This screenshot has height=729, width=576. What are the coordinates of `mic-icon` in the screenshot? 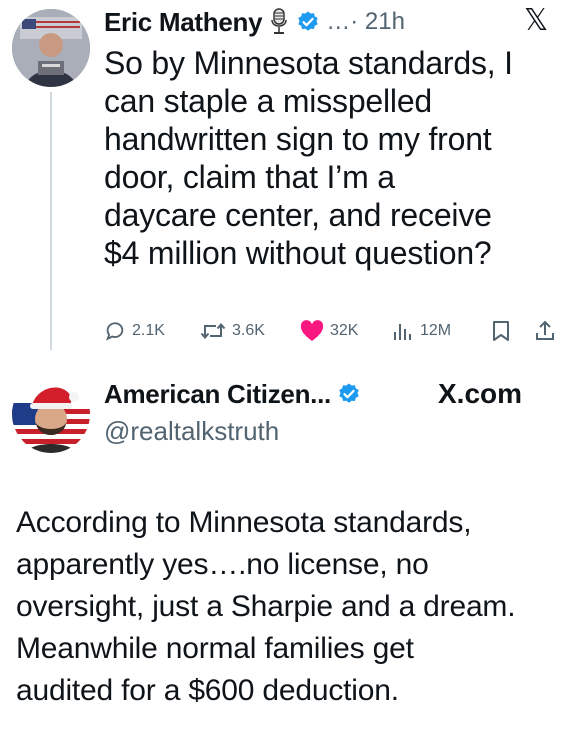 It's located at (279, 22).